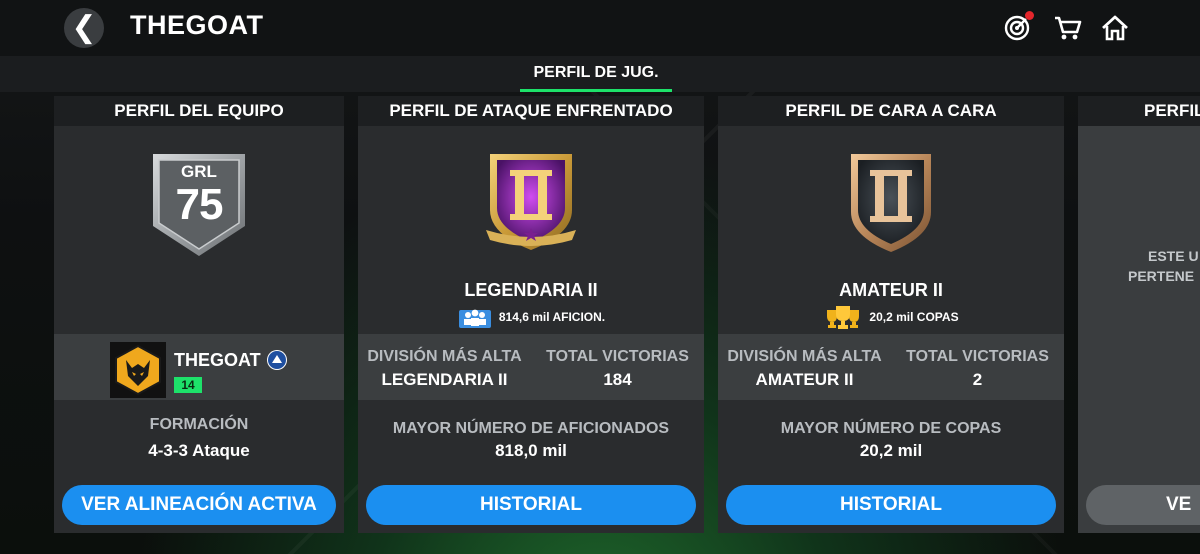 This screenshot has height=554, width=1200. What do you see at coordinates (891, 290) in the screenshot?
I see `h2h-rank-name: AMATEUR II` at bounding box center [891, 290].